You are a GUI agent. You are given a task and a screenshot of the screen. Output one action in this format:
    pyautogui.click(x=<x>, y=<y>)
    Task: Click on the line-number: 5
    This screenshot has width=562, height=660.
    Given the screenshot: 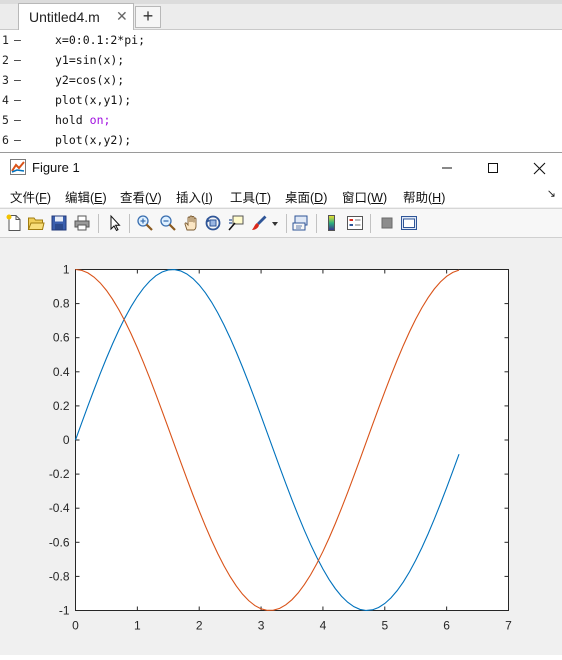 What is the action you would take?
    pyautogui.click(x=5, y=120)
    